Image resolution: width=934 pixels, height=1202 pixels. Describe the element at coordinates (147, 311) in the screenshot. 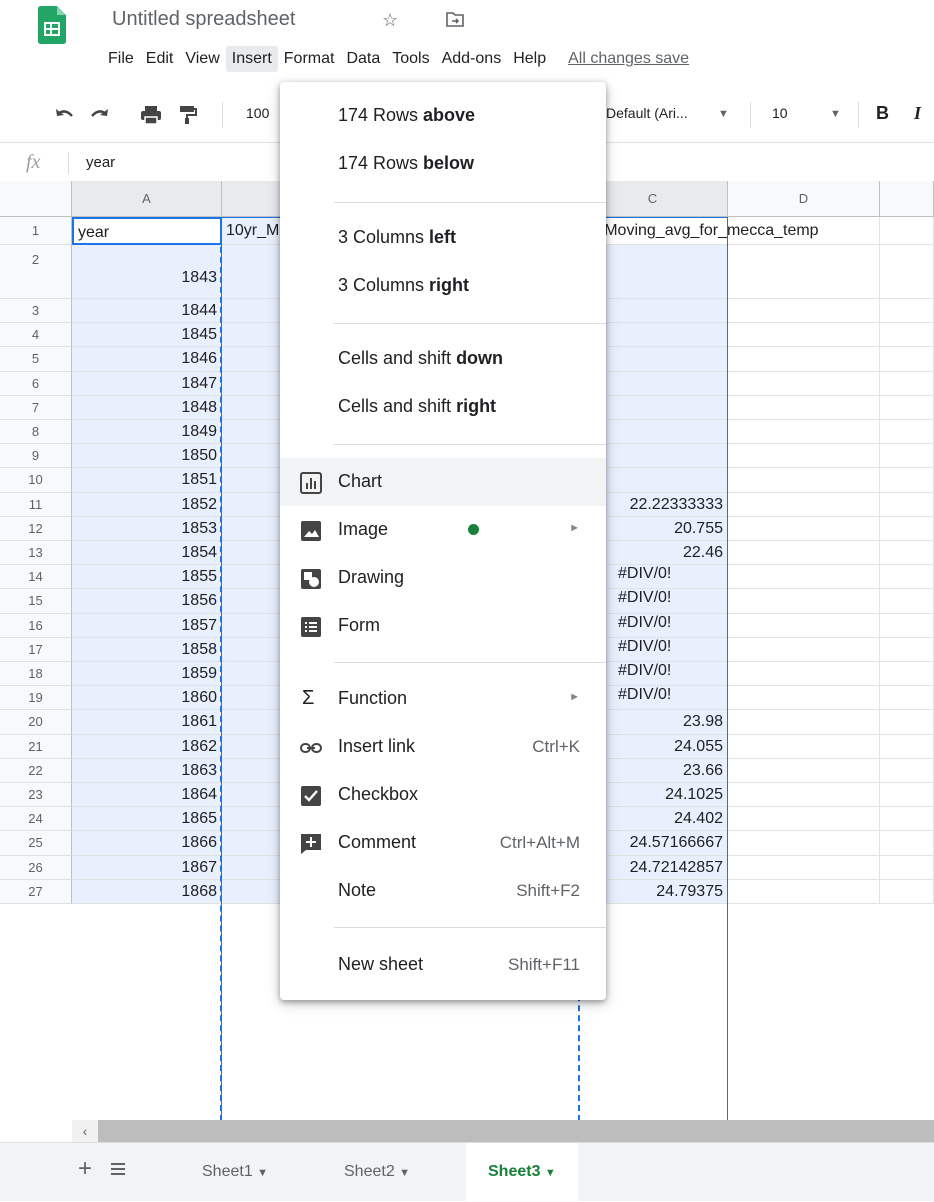

I see `cell-a: 1844` at that location.